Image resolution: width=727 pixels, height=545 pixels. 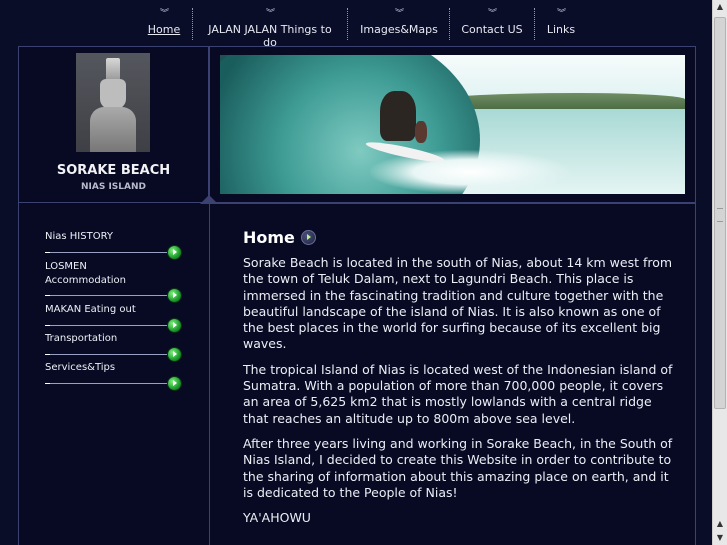 I want to click on arrow-right-icon, so click(x=308, y=237).